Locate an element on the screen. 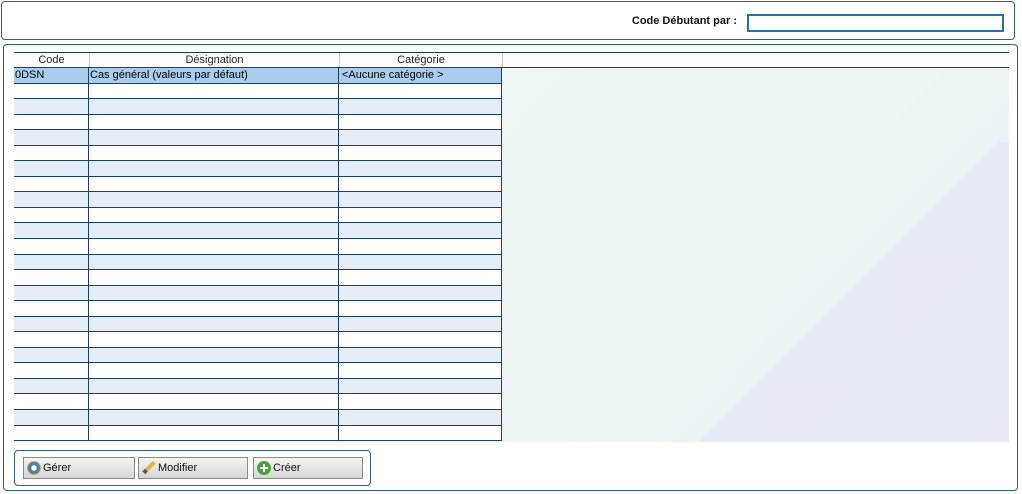 This screenshot has height=494, width=1022. gear-icon is located at coordinates (34, 468).